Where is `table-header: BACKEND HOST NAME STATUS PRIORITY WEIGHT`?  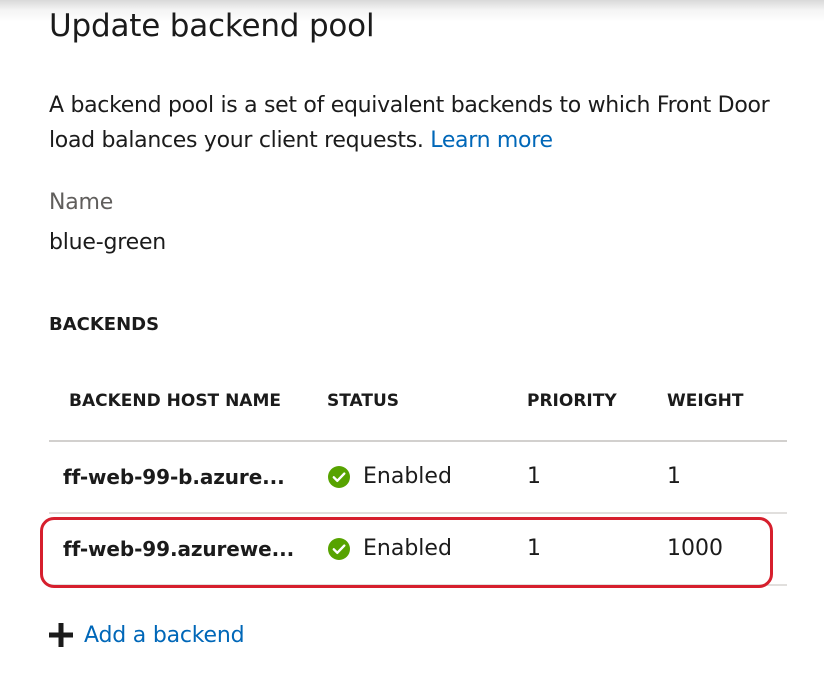 table-header: BACKEND HOST NAME STATUS PRIORITY WEIGHT is located at coordinates (418, 407).